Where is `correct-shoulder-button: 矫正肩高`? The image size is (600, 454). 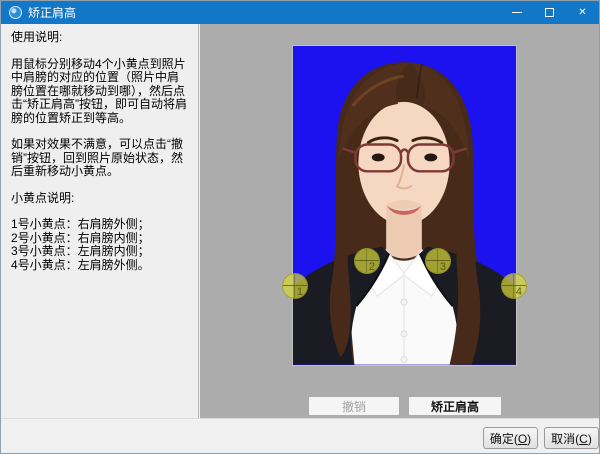 correct-shoulder-button: 矫正肩高 is located at coordinates (455, 406).